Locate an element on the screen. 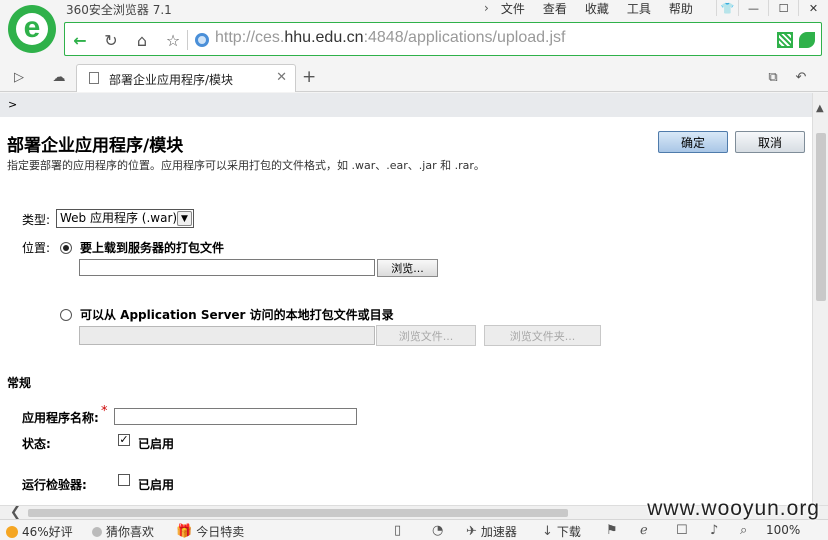 Image resolution: width=828 pixels, height=540 pixels. page-title: 部署企业应用程序/模块 is located at coordinates (95, 146).